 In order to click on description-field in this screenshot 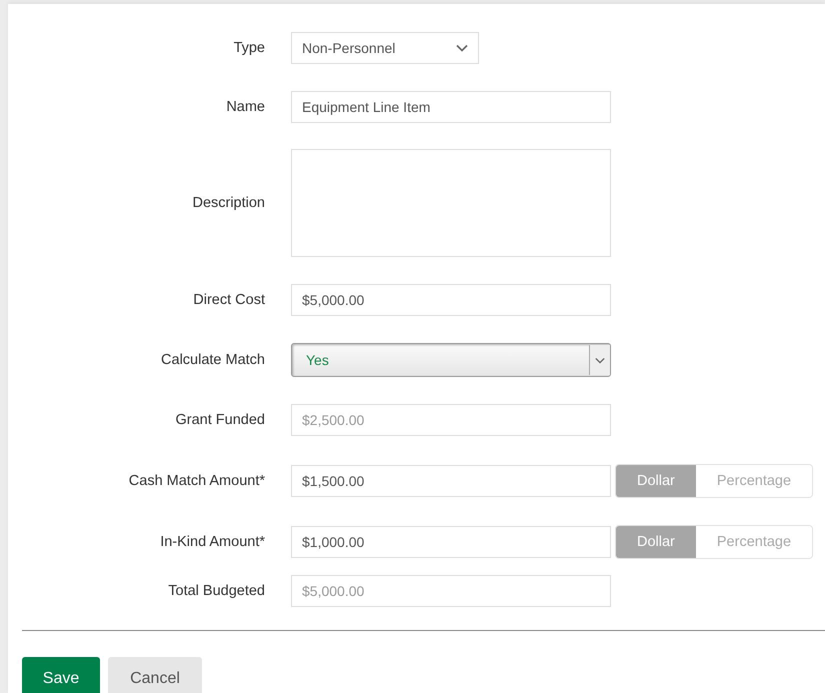, I will do `click(451, 203)`.